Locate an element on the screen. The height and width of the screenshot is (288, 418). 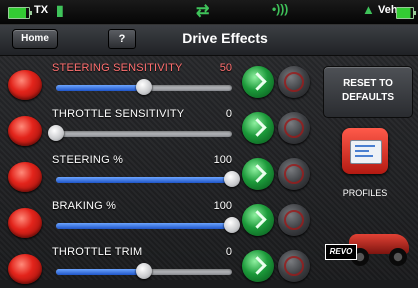
help-button: ? is located at coordinates (122, 39).